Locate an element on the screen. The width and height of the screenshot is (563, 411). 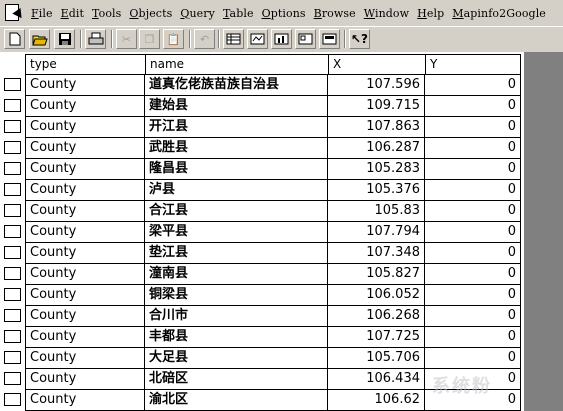
new-mapper-icon is located at coordinates (257, 39).